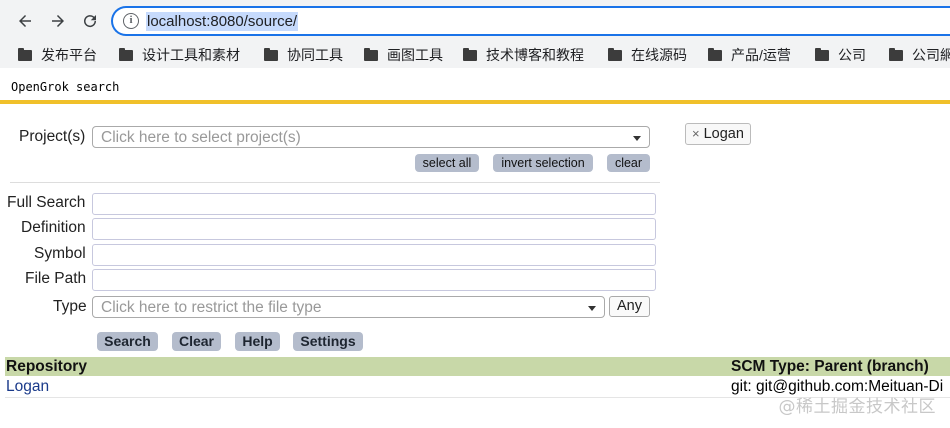 The width and height of the screenshot is (950, 428). Describe the element at coordinates (57, 55) in the screenshot. I see `bookmark-folder: 发布平台` at that location.